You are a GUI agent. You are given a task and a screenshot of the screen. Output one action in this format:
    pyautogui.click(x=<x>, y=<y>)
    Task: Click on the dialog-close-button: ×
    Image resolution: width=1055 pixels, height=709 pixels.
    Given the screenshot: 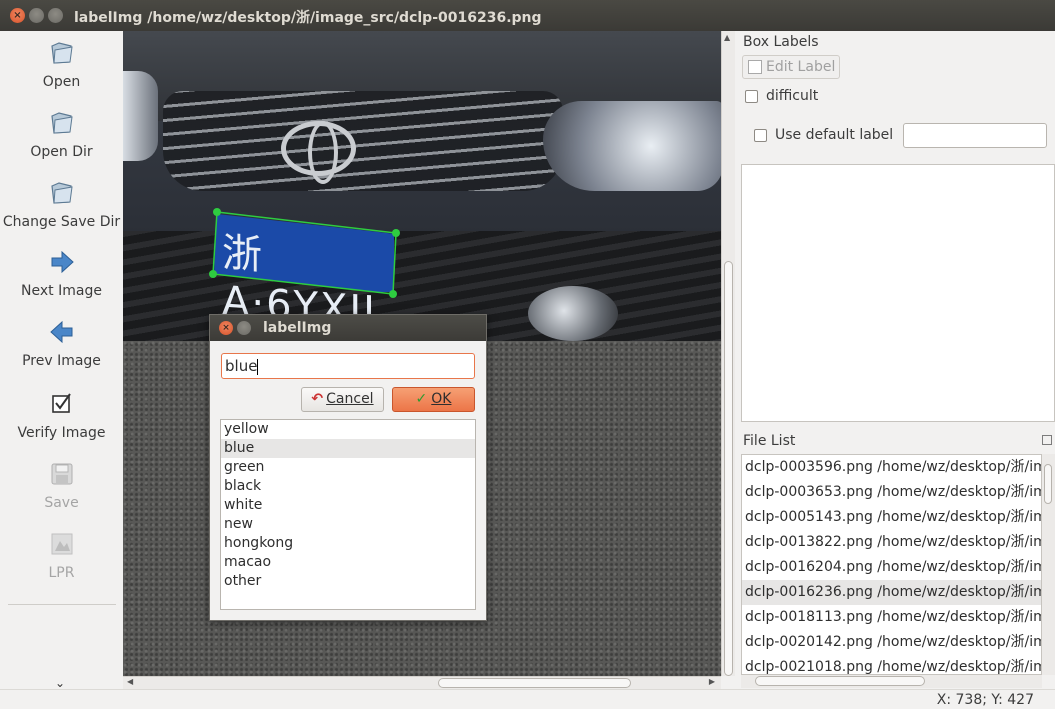 What is the action you would take?
    pyautogui.click(x=226, y=328)
    